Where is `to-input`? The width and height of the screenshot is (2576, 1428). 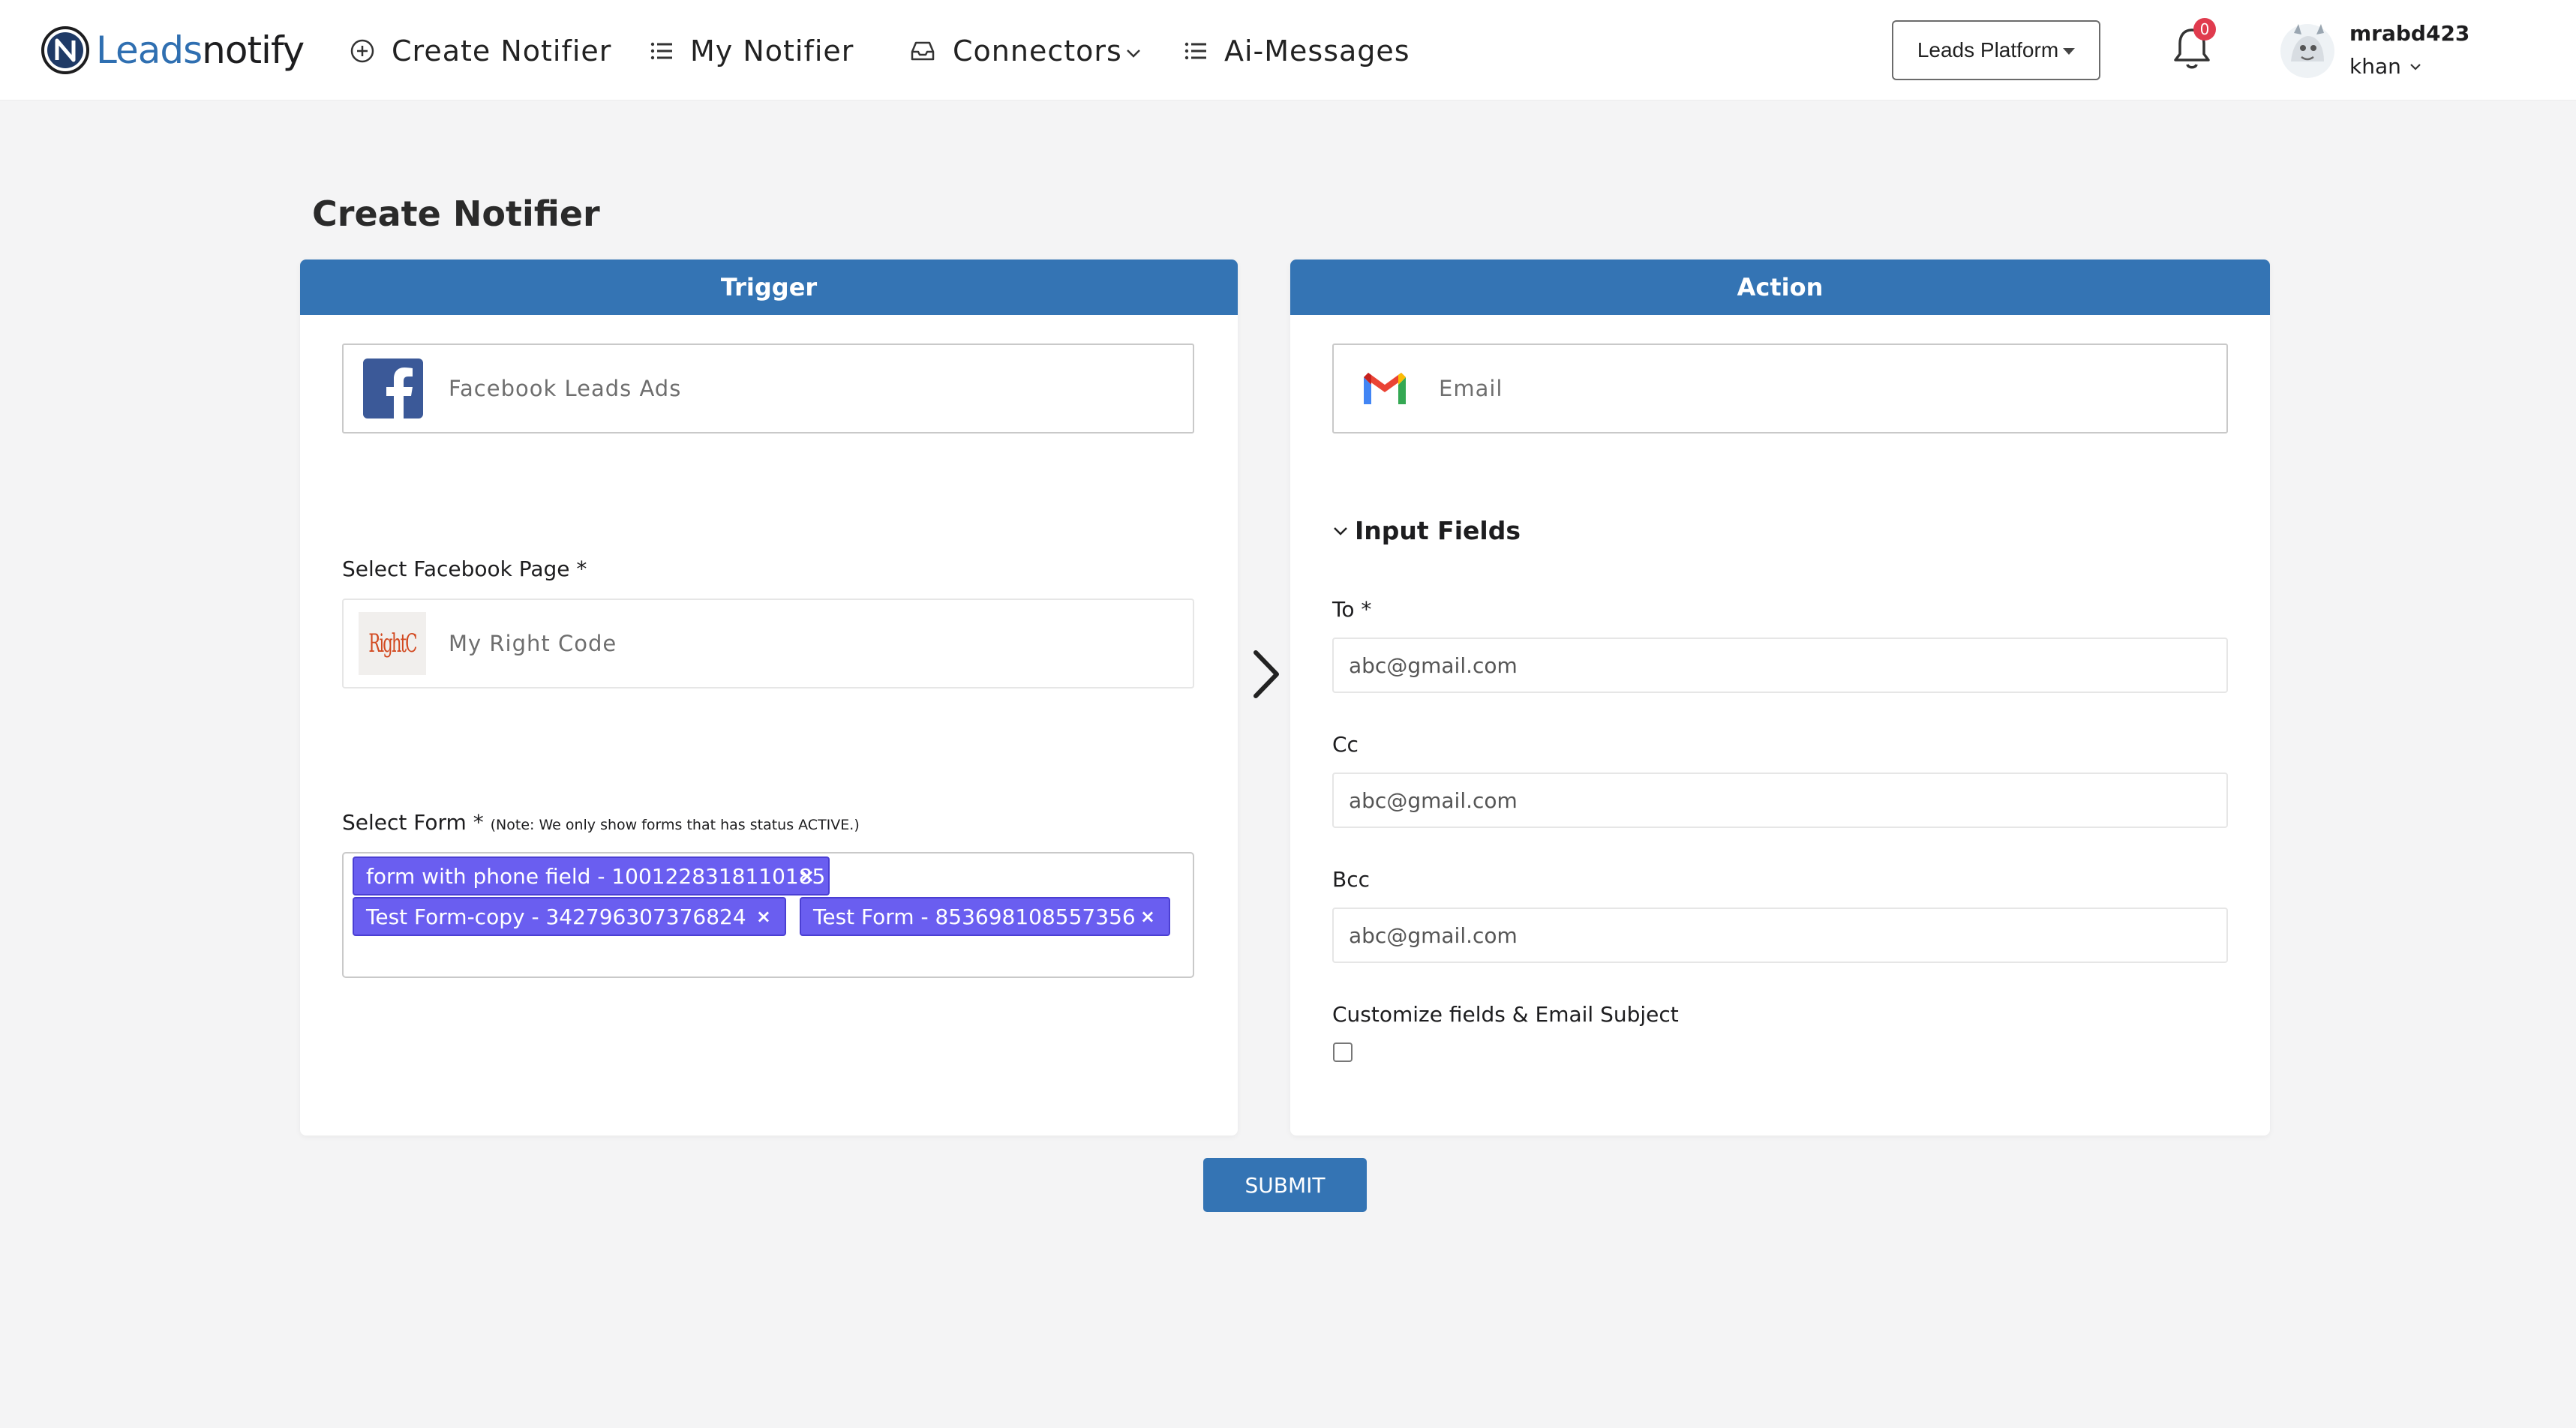 to-input is located at coordinates (1780, 665).